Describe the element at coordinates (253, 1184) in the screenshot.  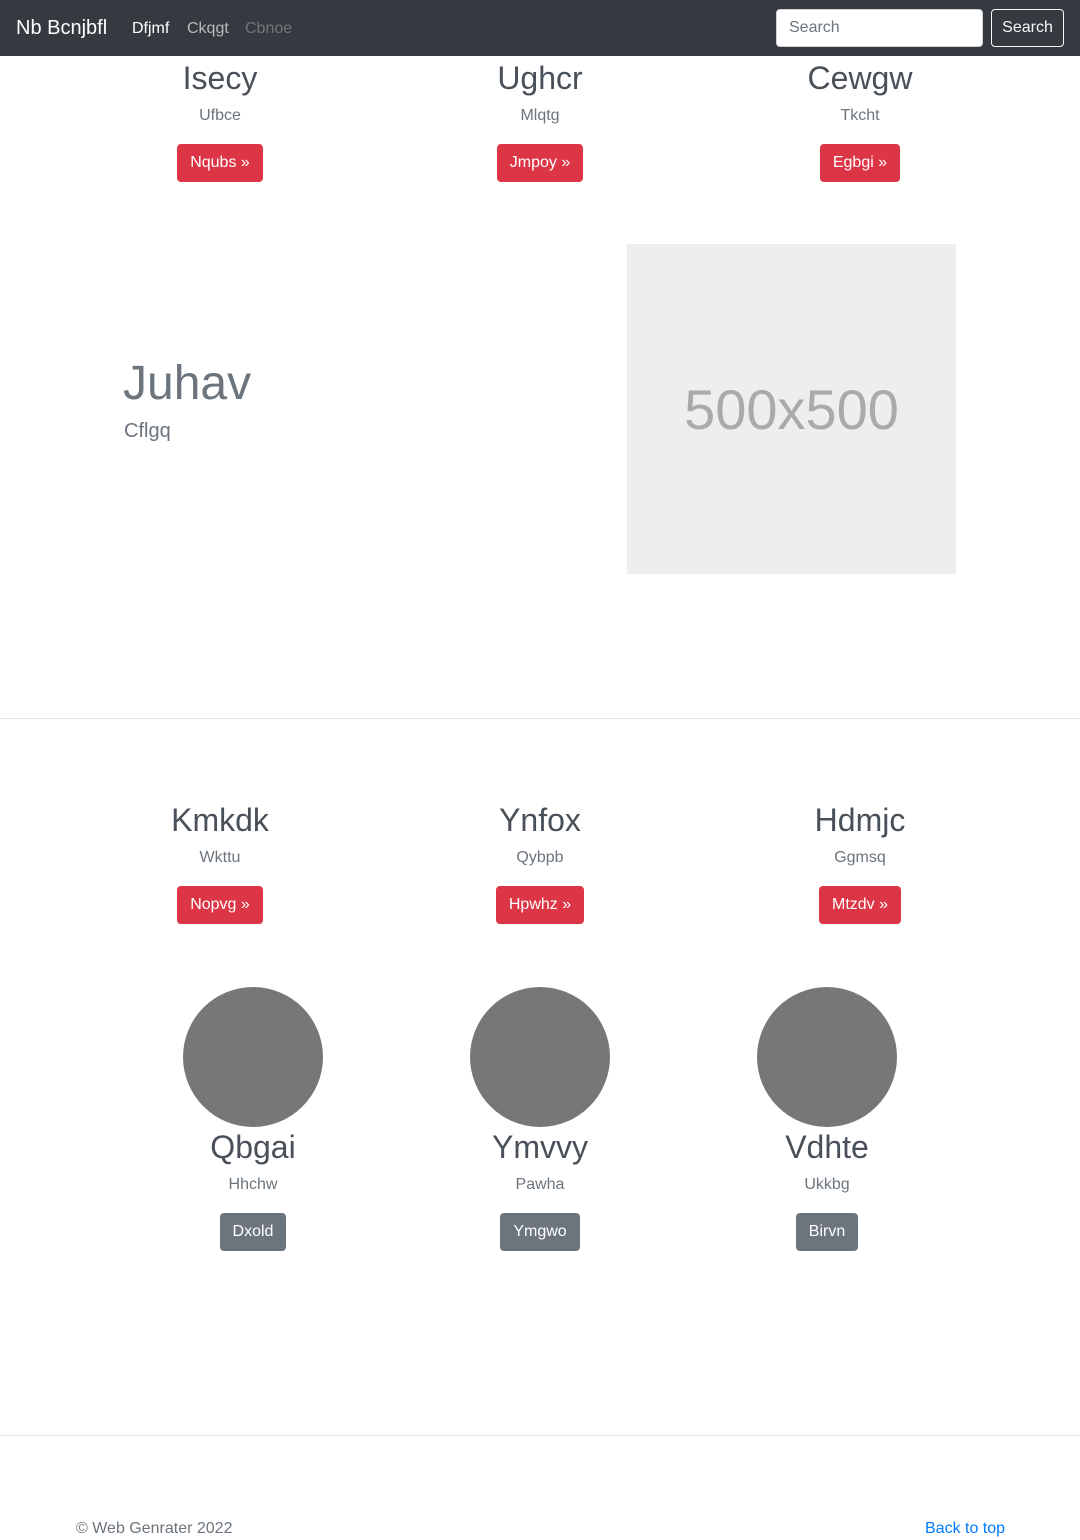
I see `team-text: Hhchw` at that location.